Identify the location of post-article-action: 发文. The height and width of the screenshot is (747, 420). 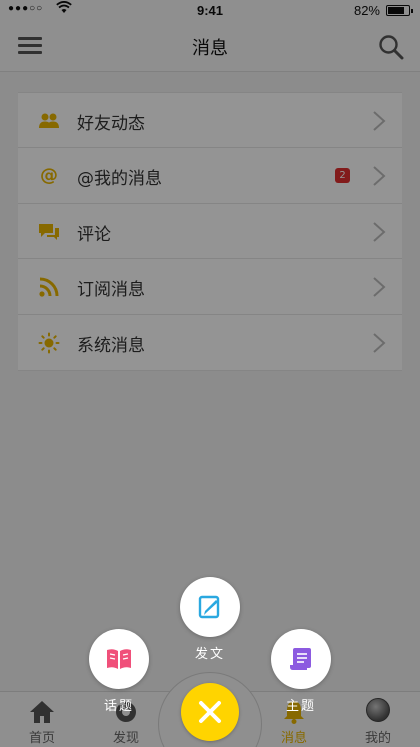
(210, 619).